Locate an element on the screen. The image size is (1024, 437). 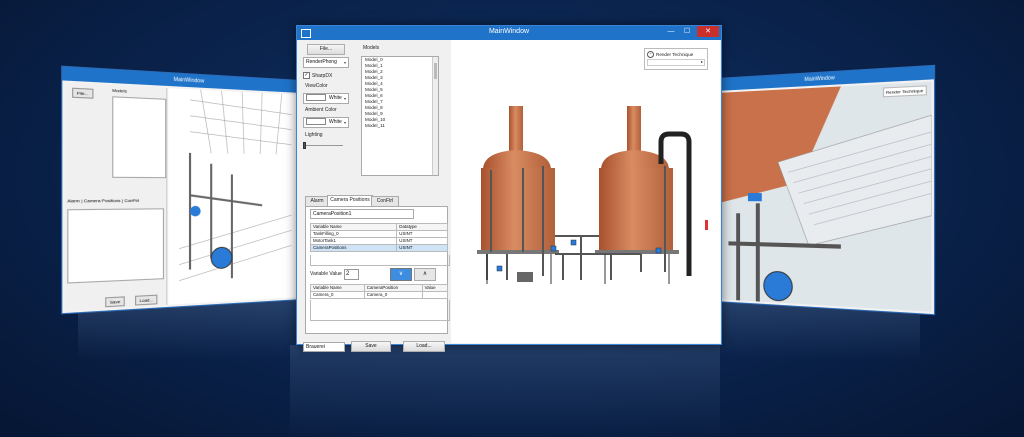
right-tank-body is located at coordinates (636, 210).